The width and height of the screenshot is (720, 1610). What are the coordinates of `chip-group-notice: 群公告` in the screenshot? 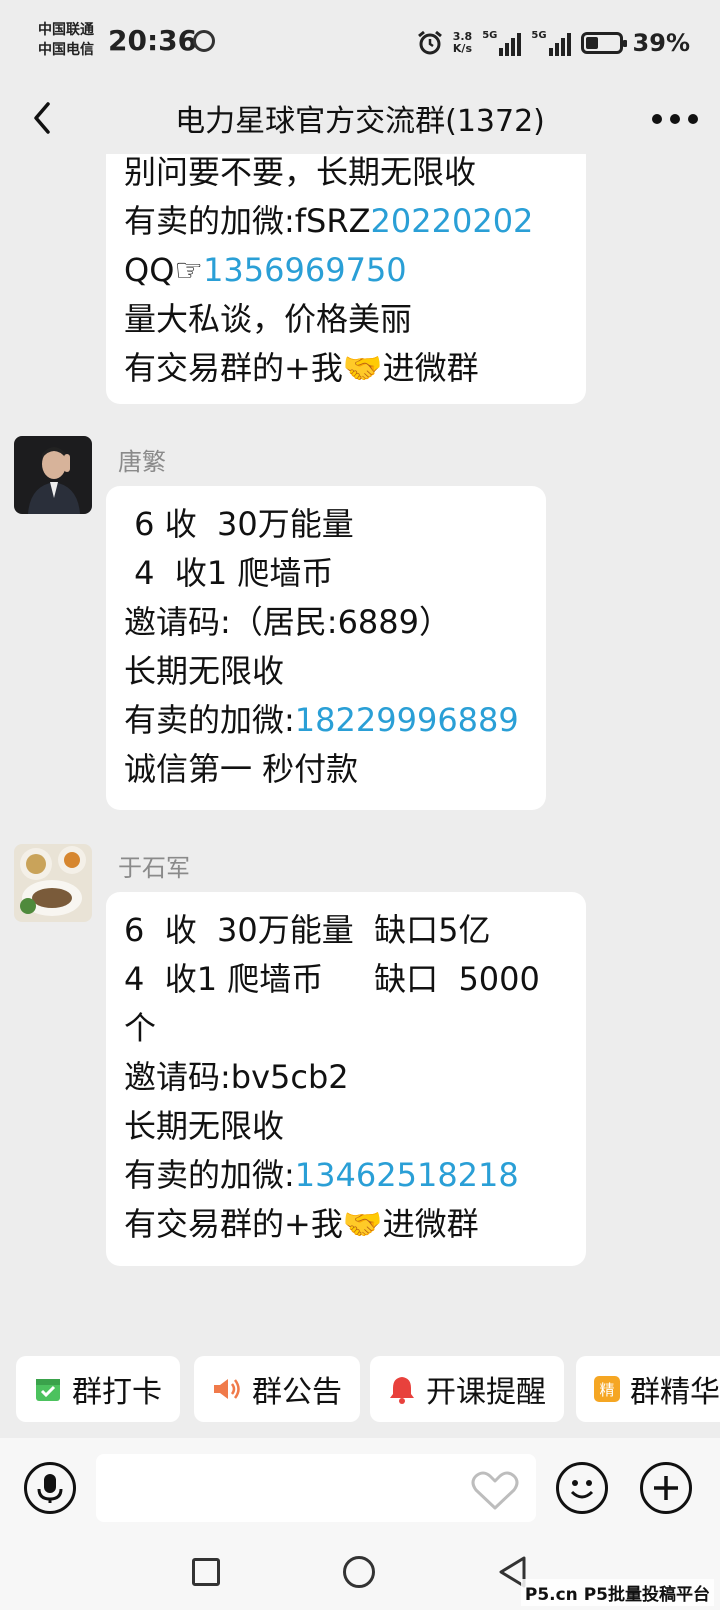 It's located at (277, 1389).